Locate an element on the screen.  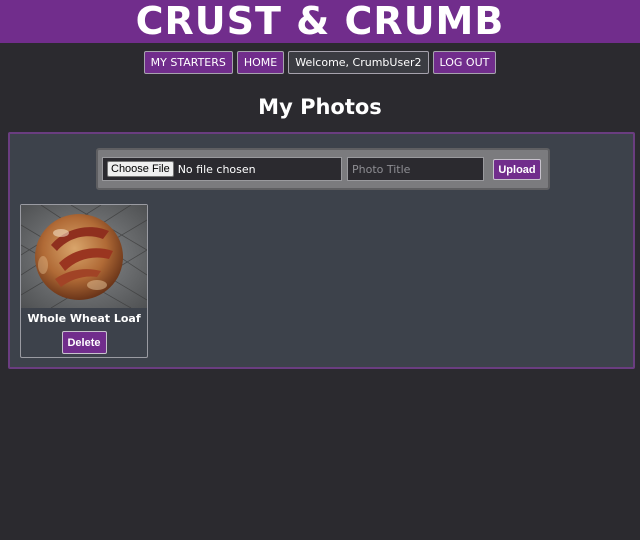
site-logo: CRUST & CRUMB is located at coordinates (320, 21).